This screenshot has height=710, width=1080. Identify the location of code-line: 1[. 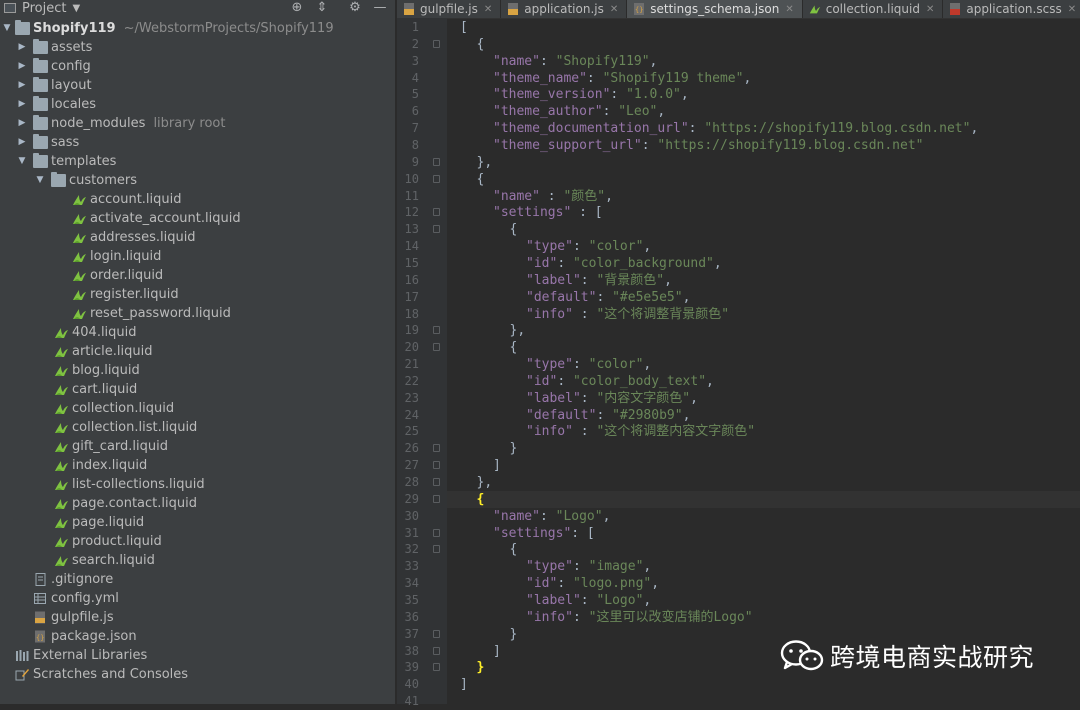
(746, 27).